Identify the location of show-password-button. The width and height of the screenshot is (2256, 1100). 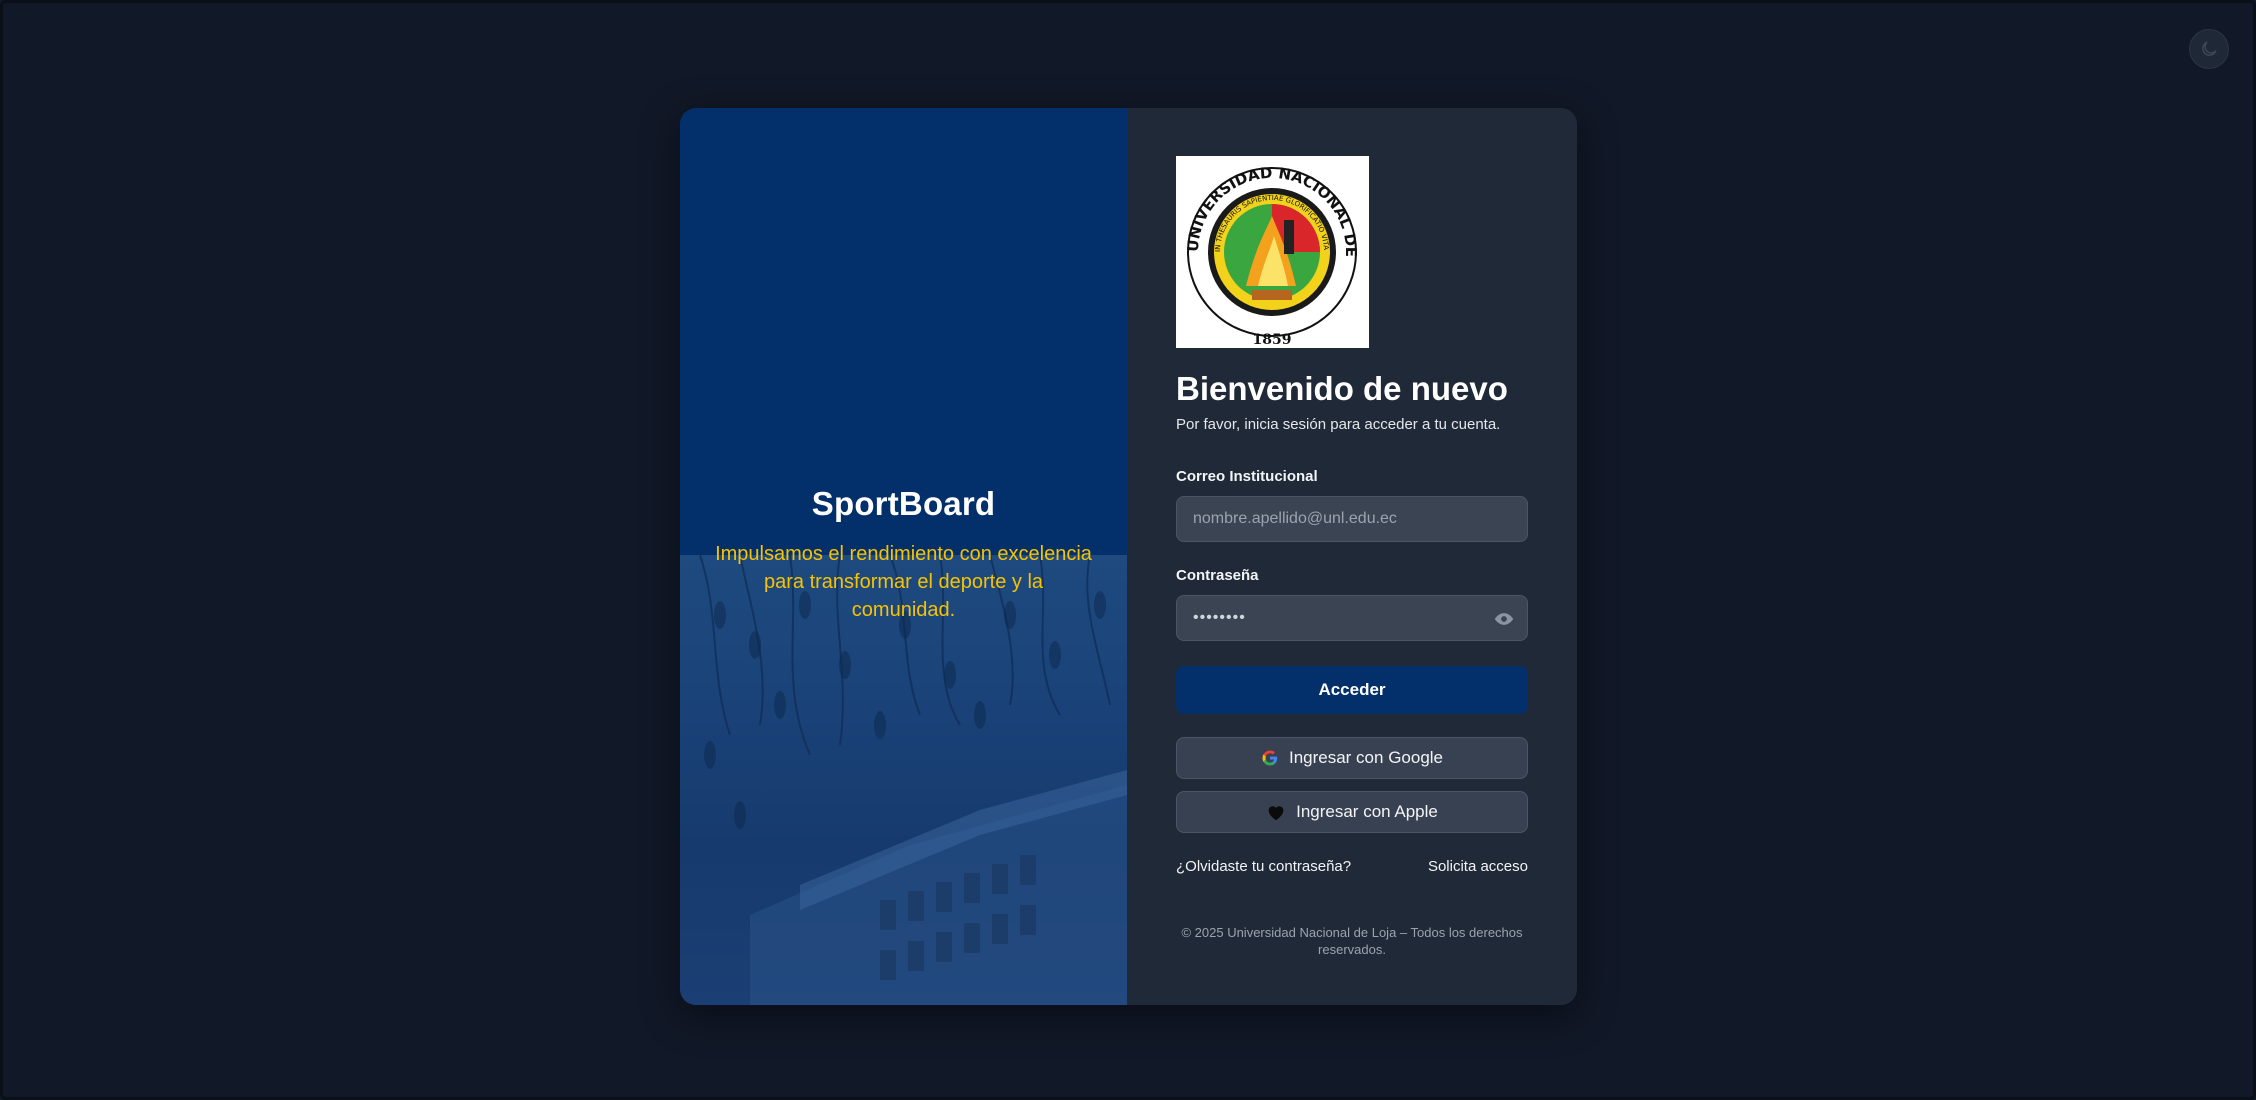
(1504, 619).